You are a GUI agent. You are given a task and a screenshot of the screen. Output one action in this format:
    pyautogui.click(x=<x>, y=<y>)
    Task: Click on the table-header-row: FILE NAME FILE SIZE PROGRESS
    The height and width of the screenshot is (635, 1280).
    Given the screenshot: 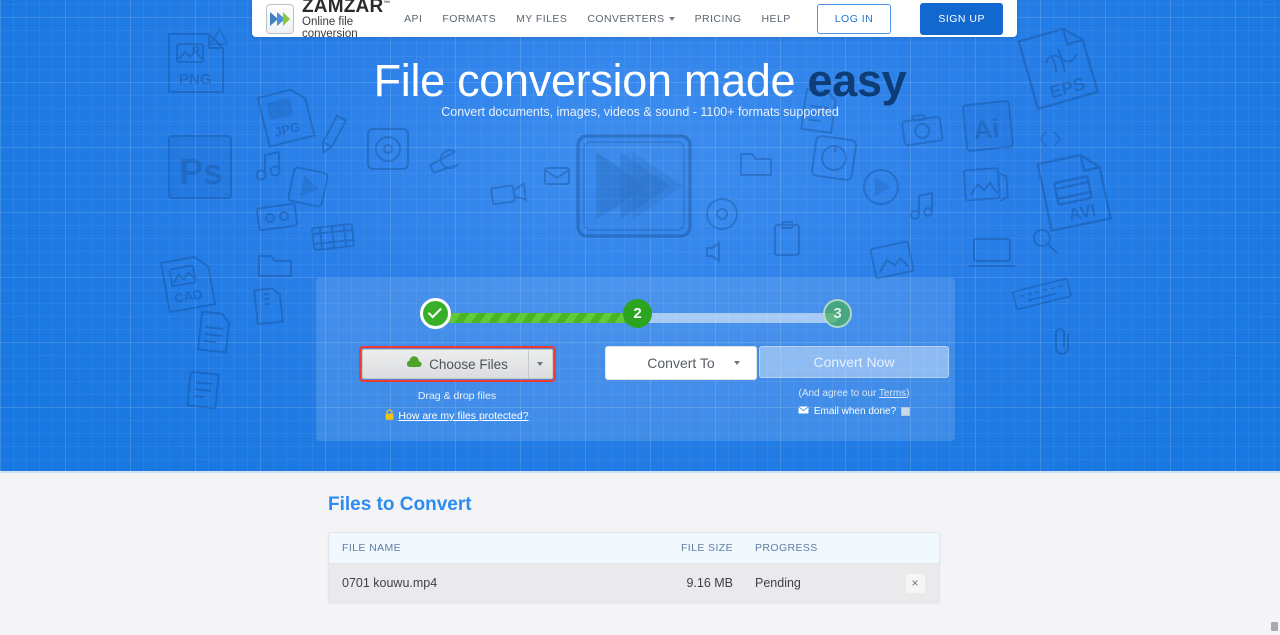 What is the action you would take?
    pyautogui.click(x=634, y=548)
    